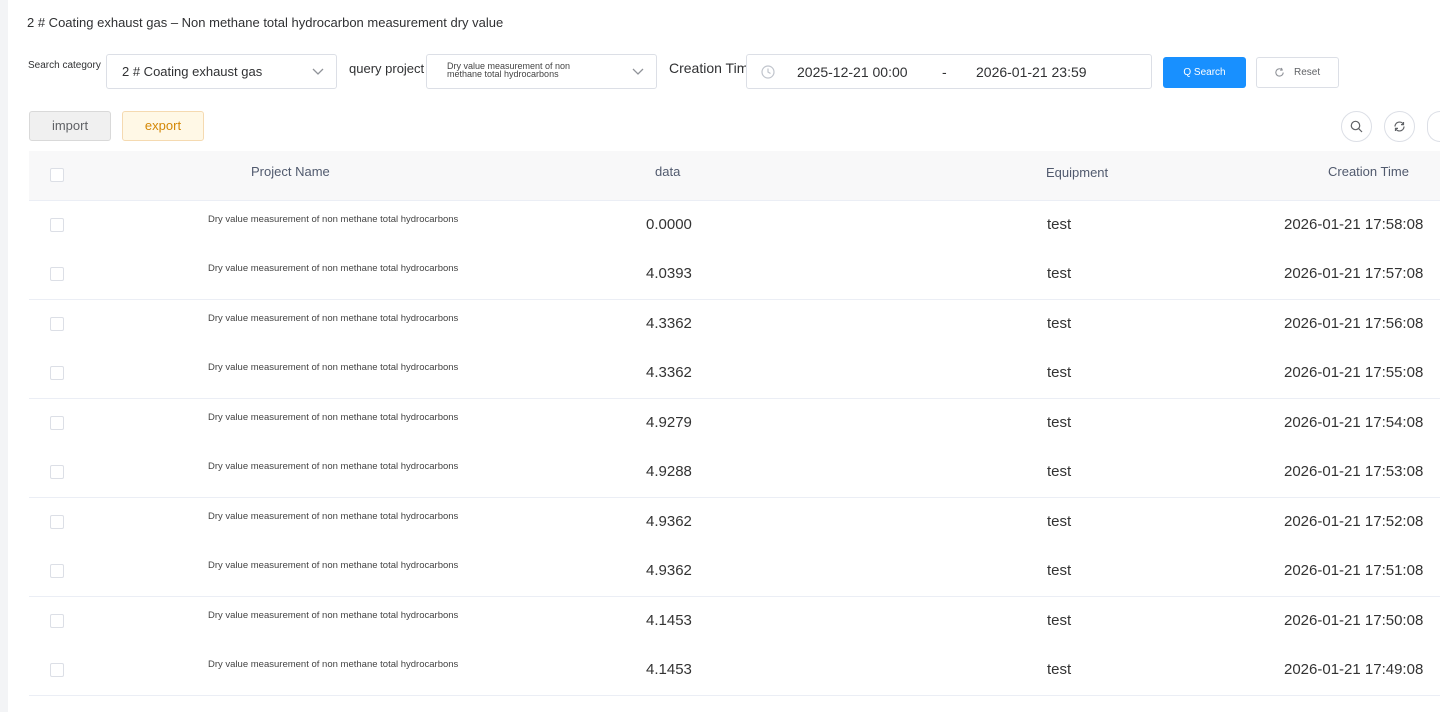 The width and height of the screenshot is (1440, 712). I want to click on cell-creation-time: 2026-01-21 17:52:08, so click(1354, 521).